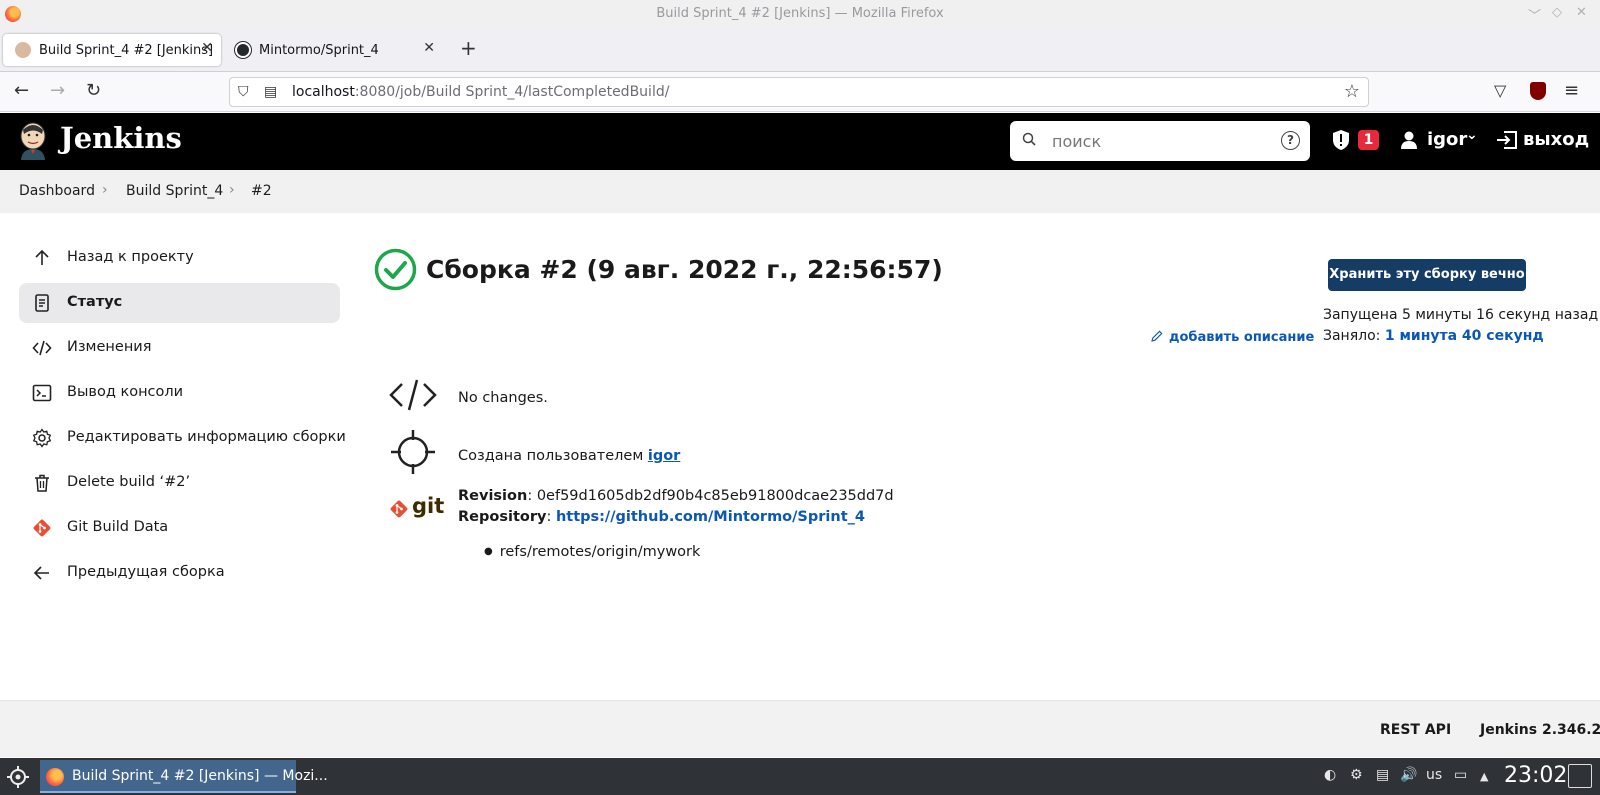 Image resolution: width=1600 pixels, height=795 pixels. What do you see at coordinates (179, 303) in the screenshot?
I see `sidebar-item-status: Статус` at bounding box center [179, 303].